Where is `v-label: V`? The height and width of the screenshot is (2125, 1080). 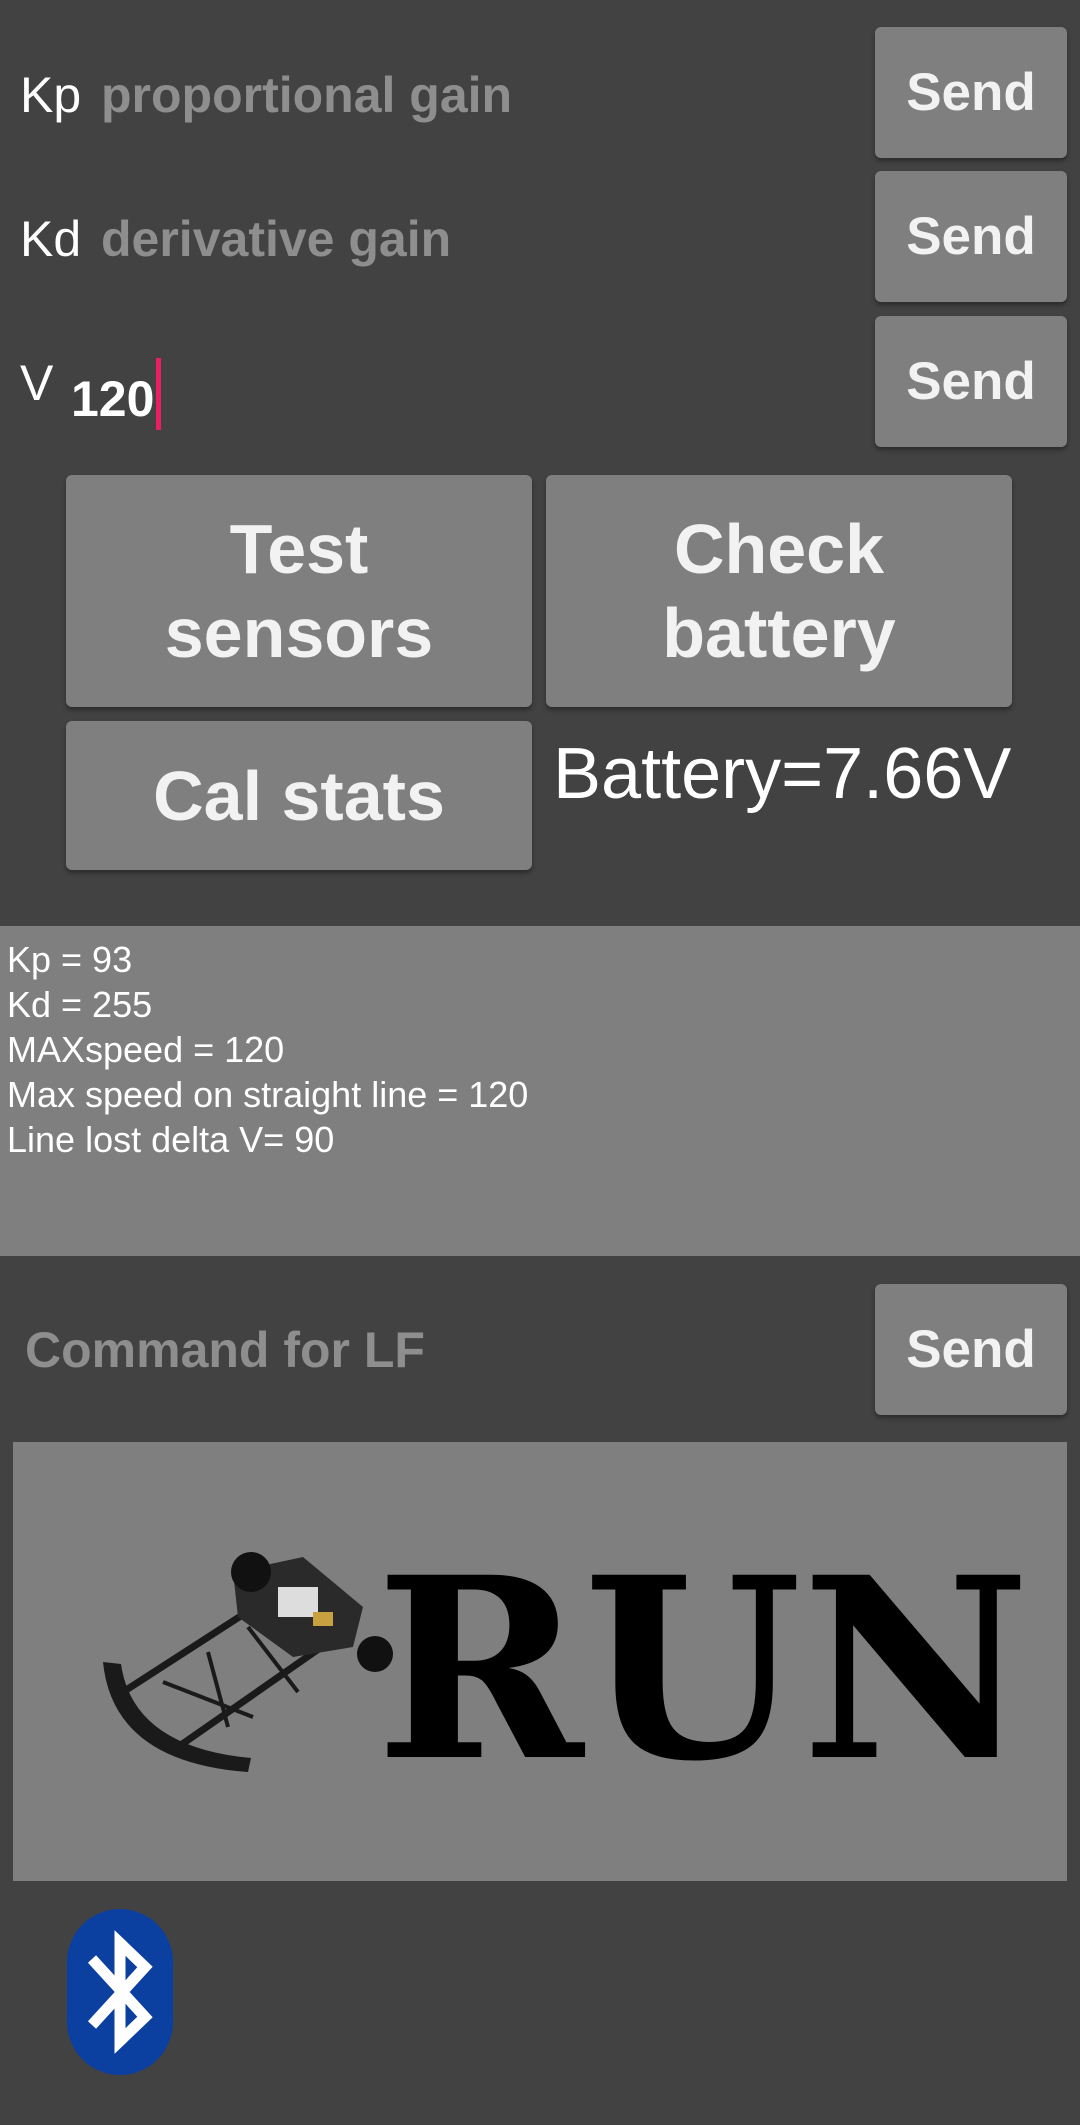 v-label: V is located at coordinates (37, 383).